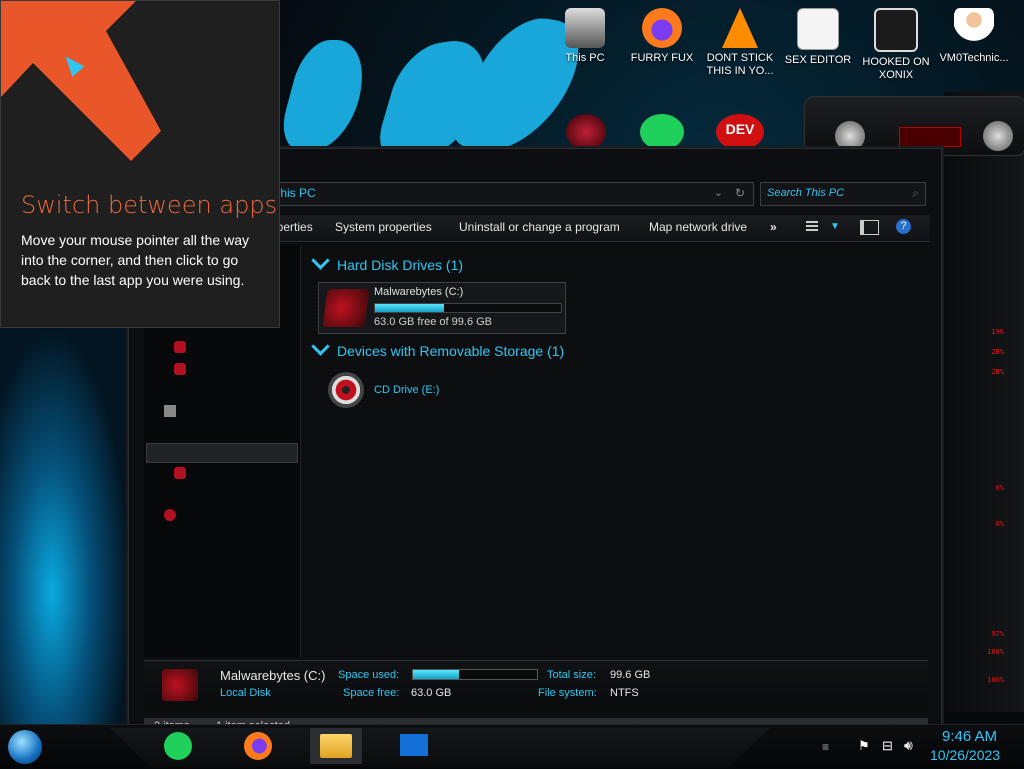 The width and height of the screenshot is (1024, 769). What do you see at coordinates (740, 28) in the screenshot?
I see `vlc-cone-icon` at bounding box center [740, 28].